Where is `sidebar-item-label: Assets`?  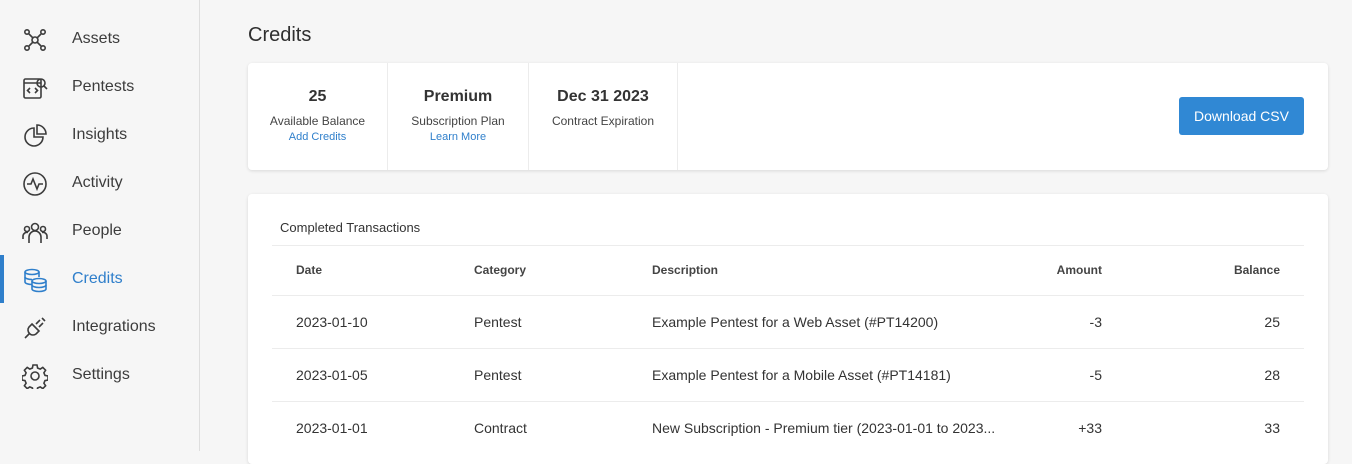 sidebar-item-label: Assets is located at coordinates (96, 38).